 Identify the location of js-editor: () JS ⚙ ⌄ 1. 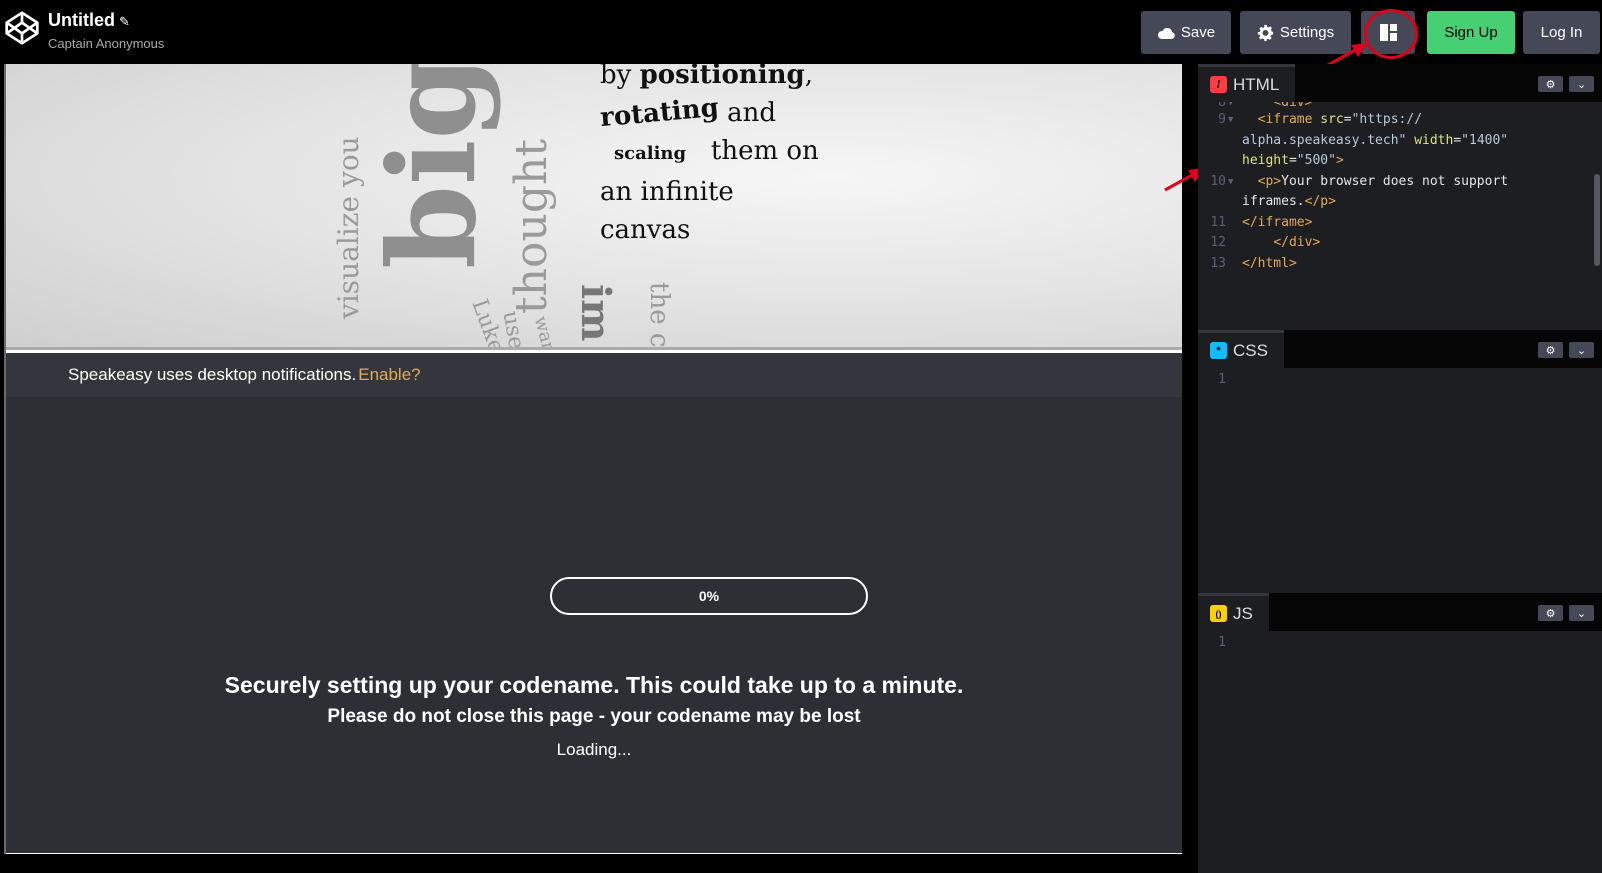
(1400, 733).